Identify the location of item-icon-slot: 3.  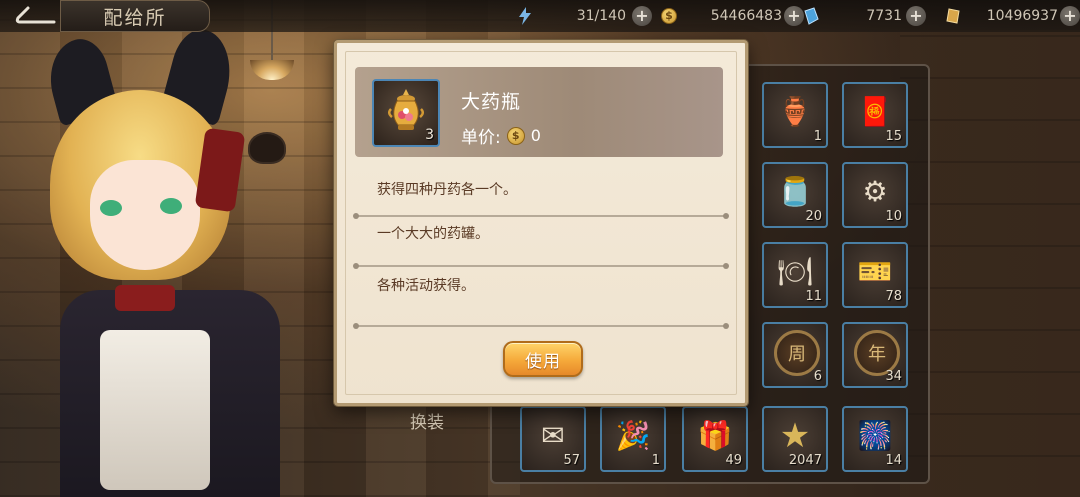
(406, 113).